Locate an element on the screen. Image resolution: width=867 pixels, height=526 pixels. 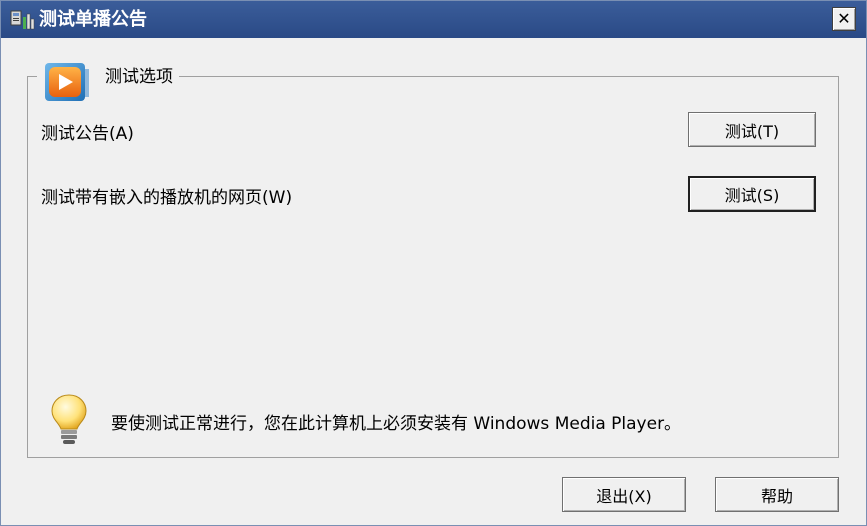
title-bar: 测试单播公告 ✕ is located at coordinates (433, 19).